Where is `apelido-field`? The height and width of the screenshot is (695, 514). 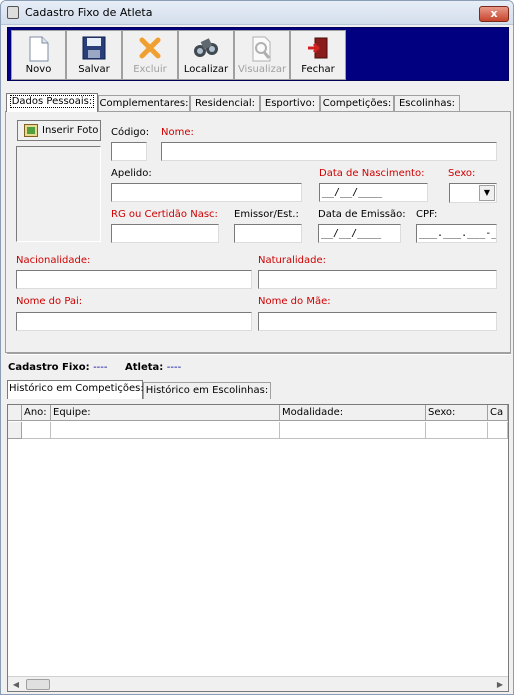 apelido-field is located at coordinates (206, 192).